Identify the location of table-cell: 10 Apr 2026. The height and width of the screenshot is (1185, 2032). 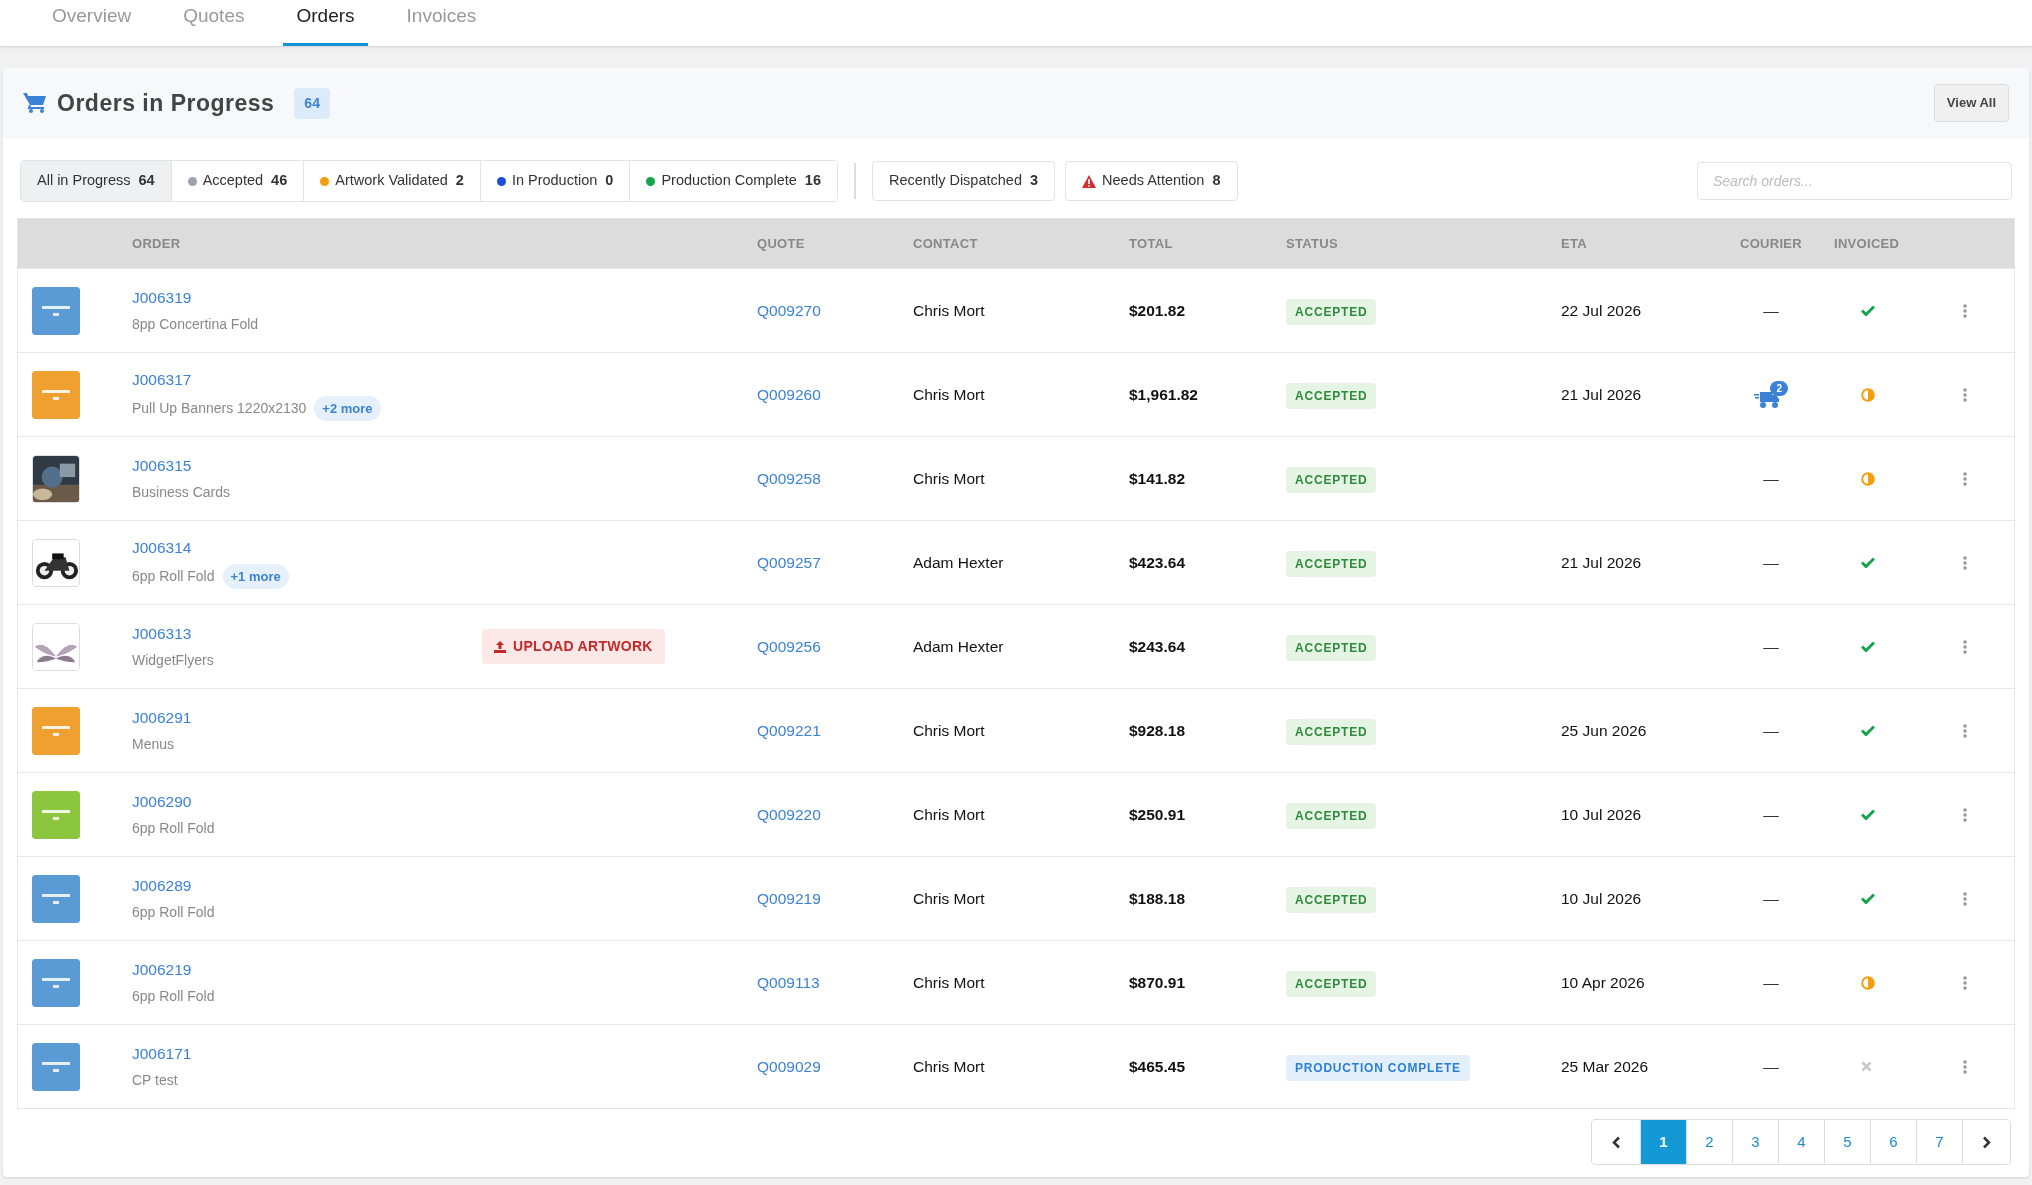
(1603, 982).